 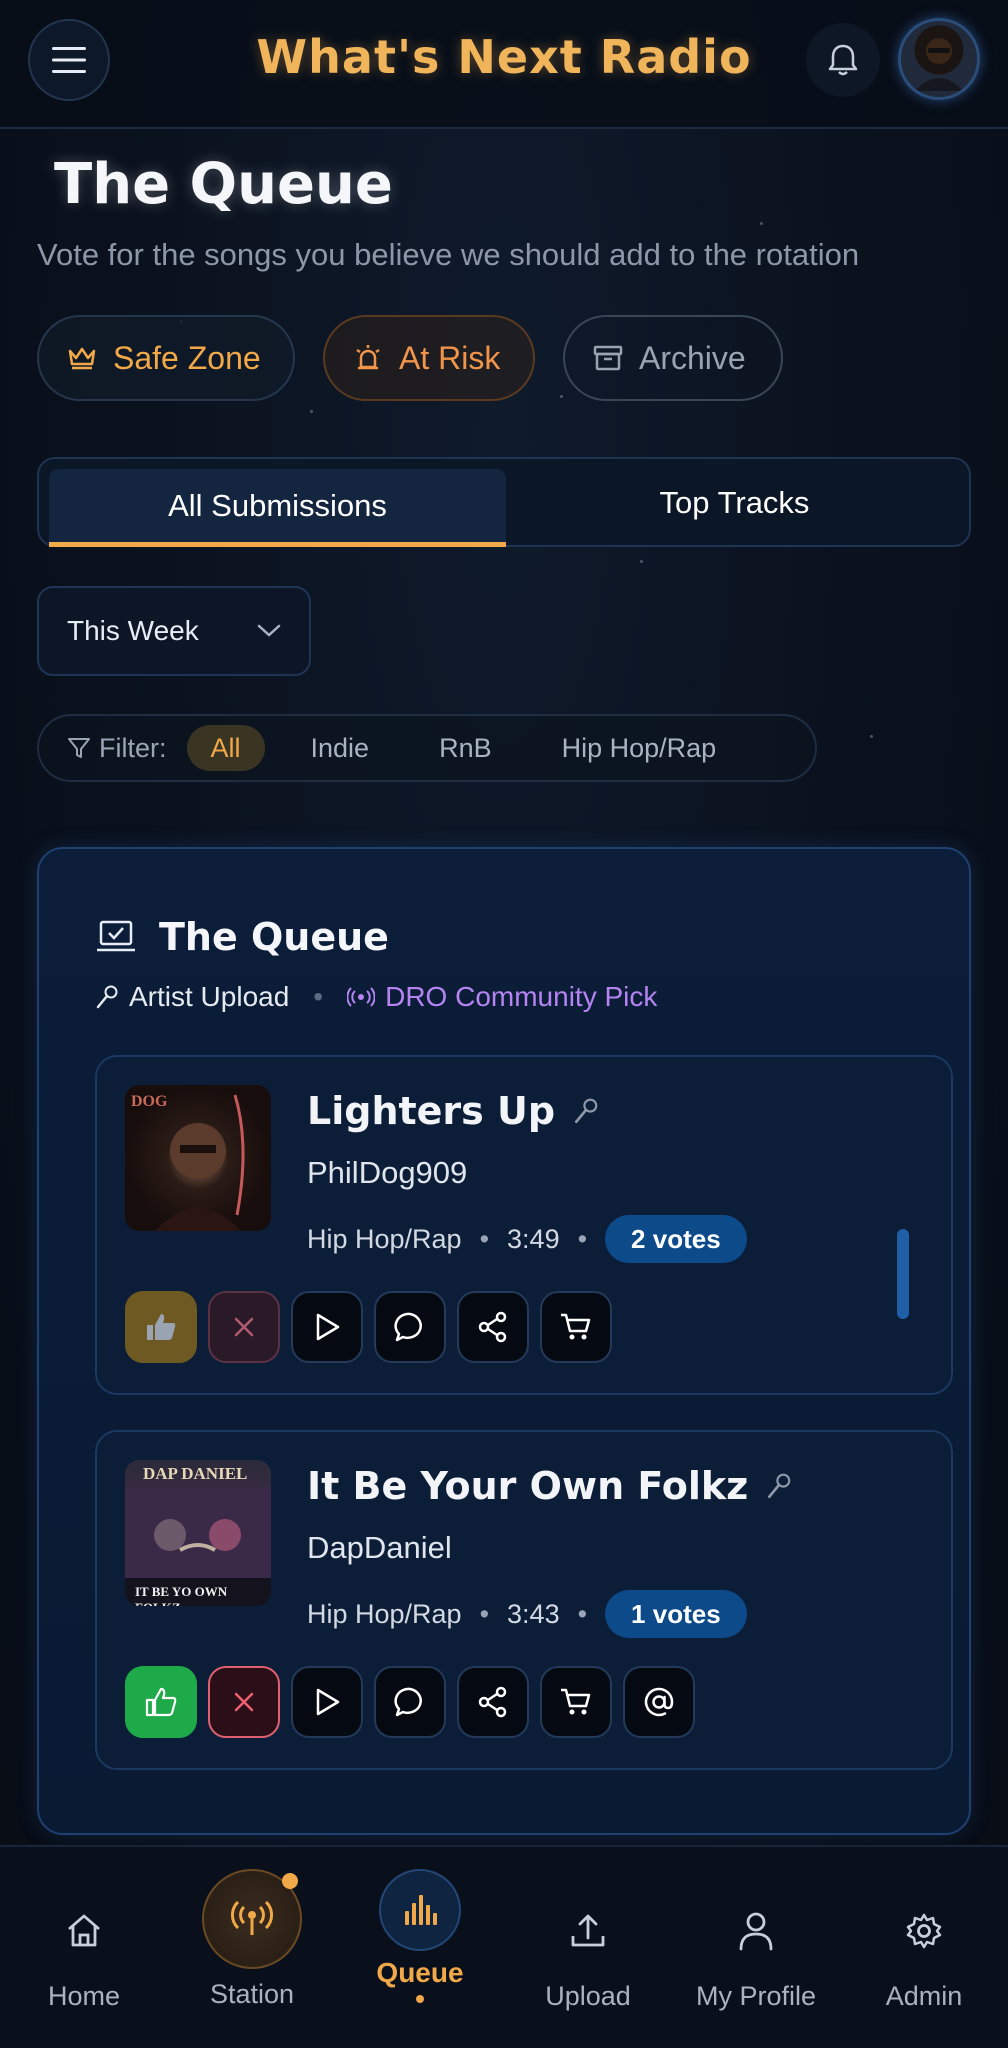 I want to click on nav-queue: Queue, so click(x=420, y=1925).